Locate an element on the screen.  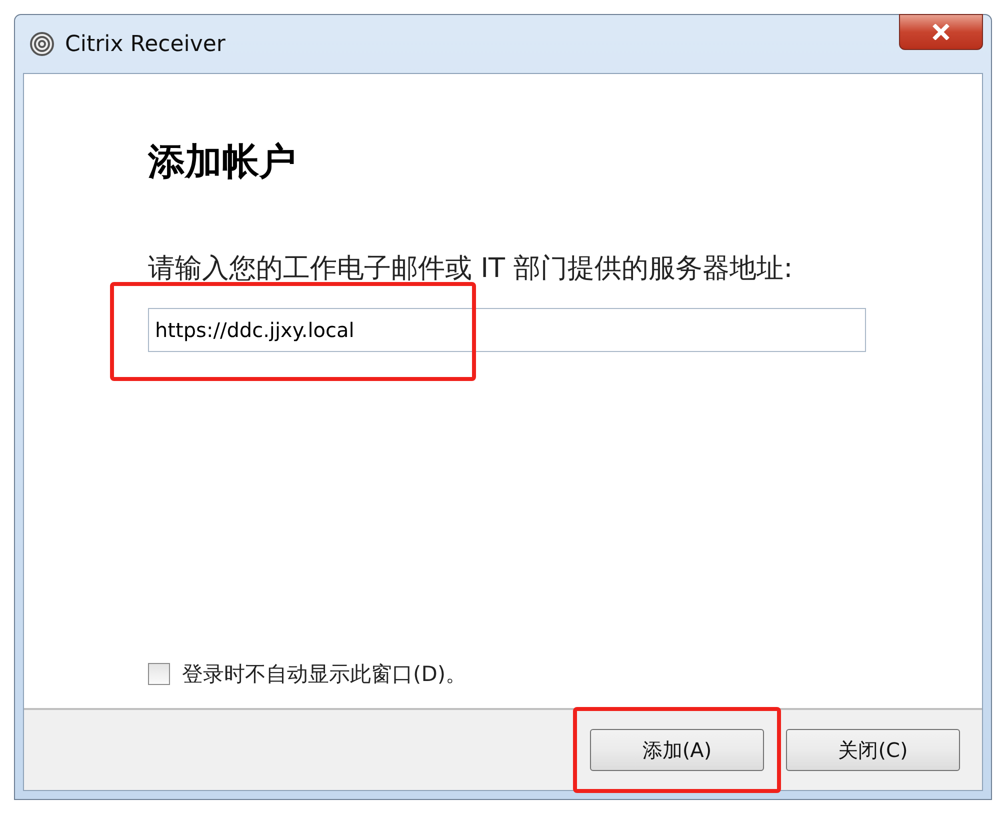
server-address-field: https://ddc.jjxy.local is located at coordinates (507, 330).